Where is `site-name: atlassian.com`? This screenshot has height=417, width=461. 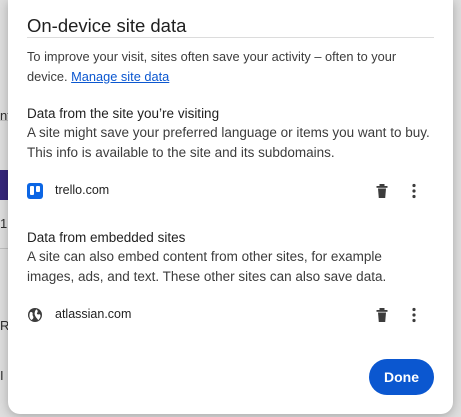 site-name: atlassian.com is located at coordinates (93, 314).